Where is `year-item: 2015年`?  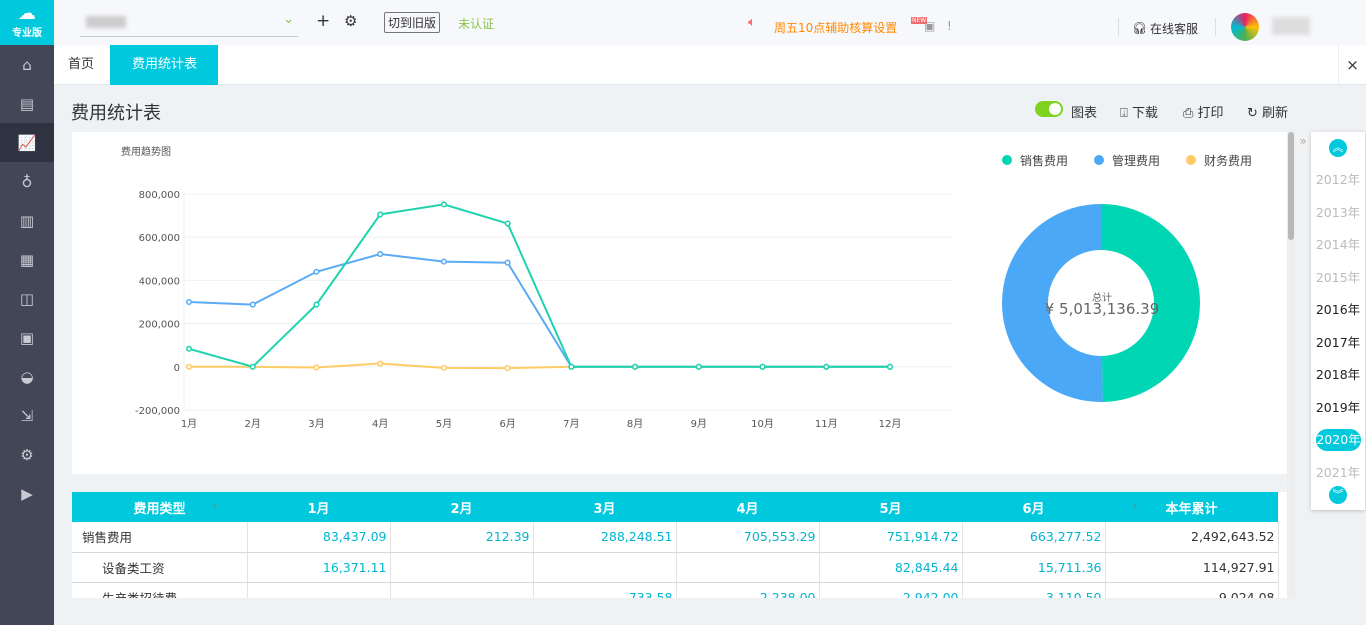
year-item: 2015年 is located at coordinates (1338, 278).